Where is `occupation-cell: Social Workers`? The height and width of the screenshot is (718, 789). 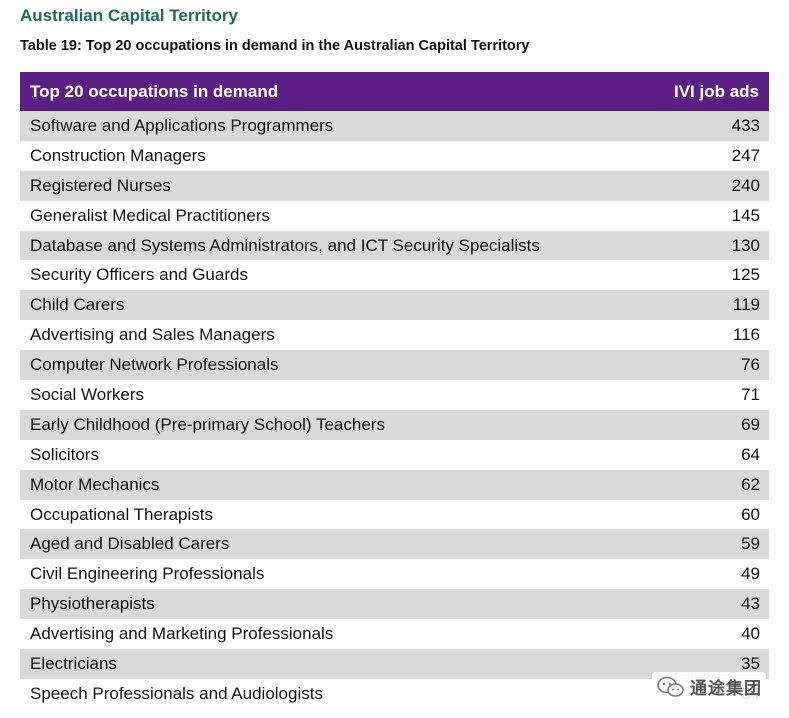
occupation-cell: Social Workers is located at coordinates (87, 394).